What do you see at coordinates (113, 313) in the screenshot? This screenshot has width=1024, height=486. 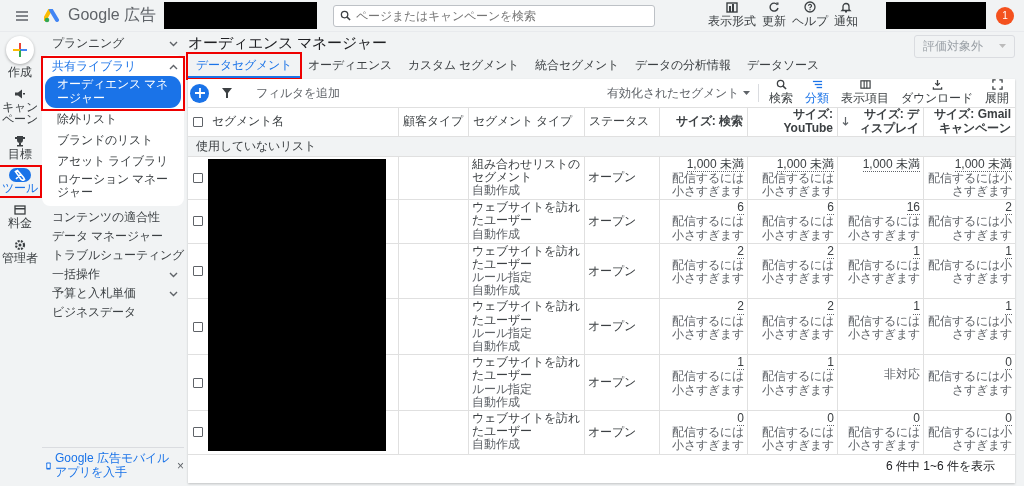 I see `nav-item: ビジネスデータ` at bounding box center [113, 313].